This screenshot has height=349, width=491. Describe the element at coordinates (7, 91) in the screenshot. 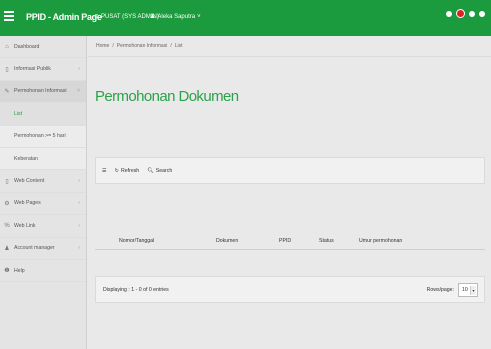

I see `edit-icon: ✎` at that location.